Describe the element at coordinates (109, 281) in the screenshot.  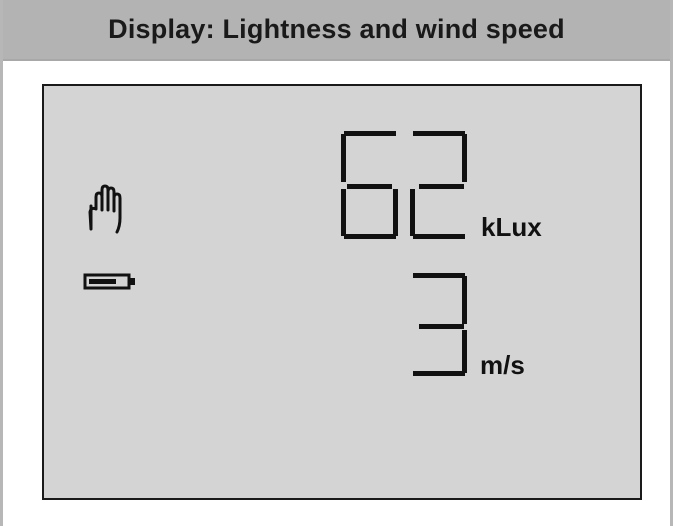
I see `battery-icon` at that location.